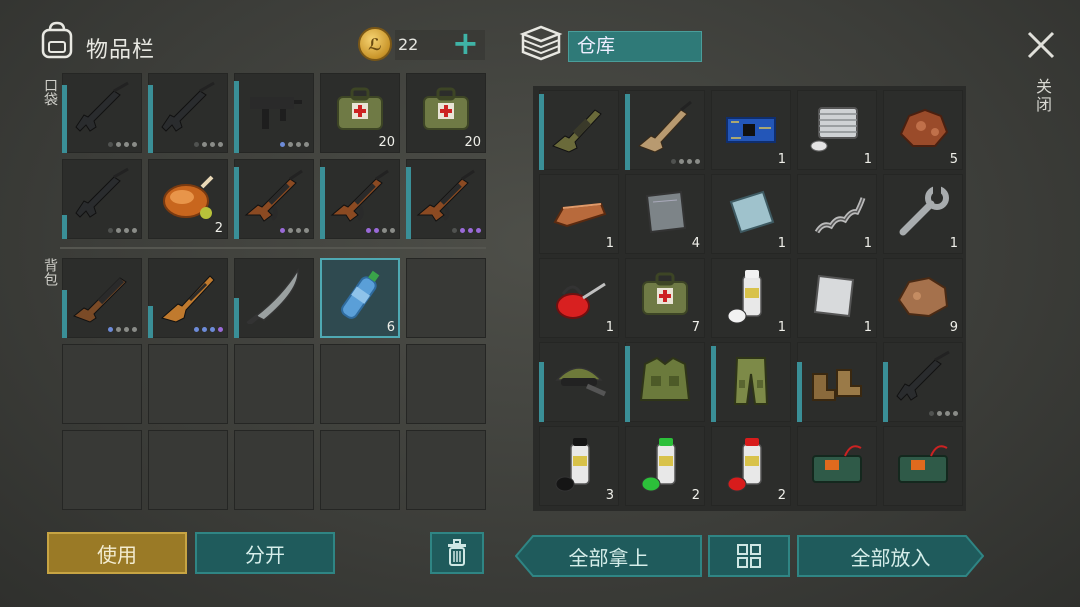 This screenshot has width=1080, height=607. What do you see at coordinates (837, 385) in the screenshot?
I see `combat-boots-icon` at bounding box center [837, 385].